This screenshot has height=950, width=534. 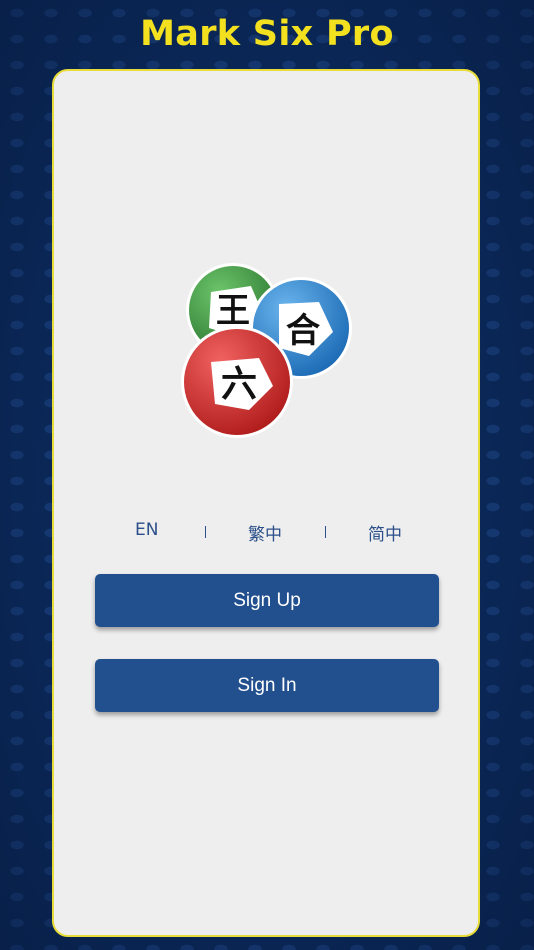 I want to click on sign-up-button: Sign Up, so click(x=267, y=600).